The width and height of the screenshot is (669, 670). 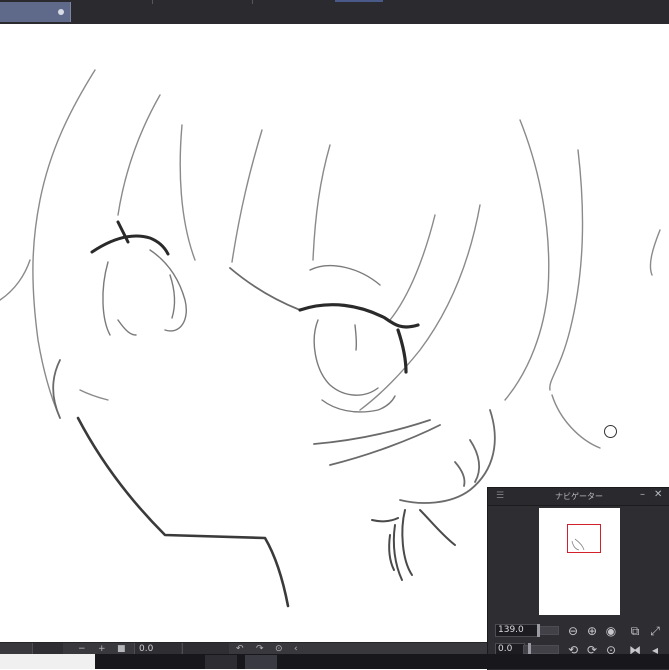 I want to click on actual-size-icon: ◉, so click(x=611, y=631).